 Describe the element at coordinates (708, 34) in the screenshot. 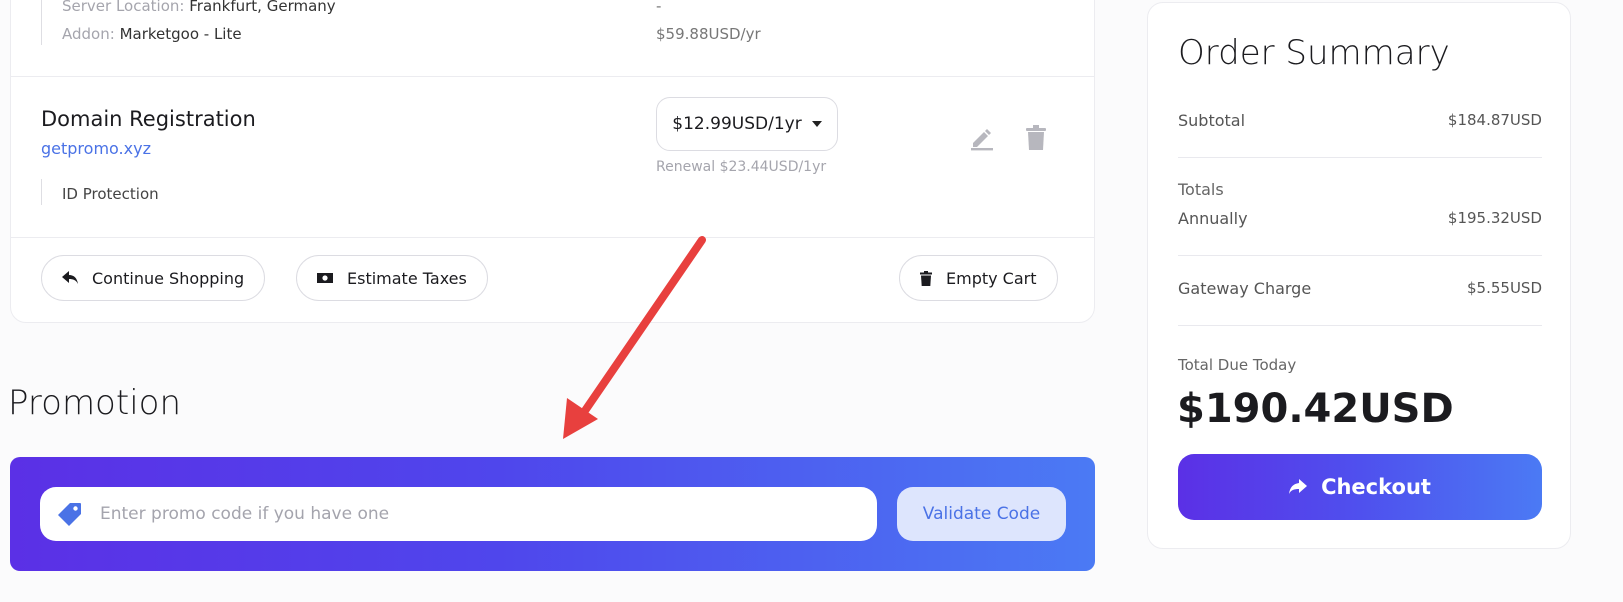

I see `addon-price: $59.88USD/yr` at that location.